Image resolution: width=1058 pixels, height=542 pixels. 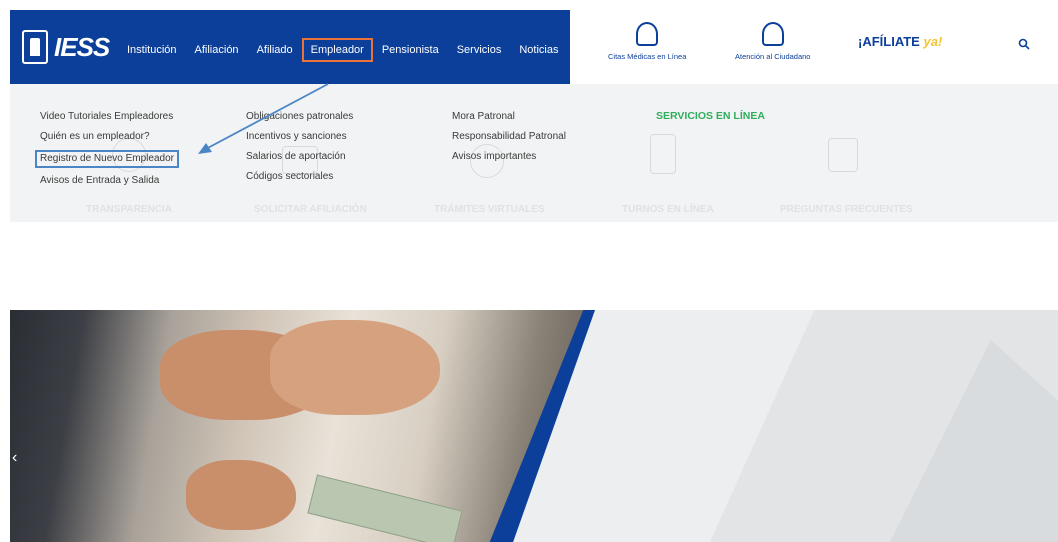 What do you see at coordinates (107, 159) in the screenshot?
I see `menu-link-registro-nuevo-empleador: Registro de Nuevo Empleador` at bounding box center [107, 159].